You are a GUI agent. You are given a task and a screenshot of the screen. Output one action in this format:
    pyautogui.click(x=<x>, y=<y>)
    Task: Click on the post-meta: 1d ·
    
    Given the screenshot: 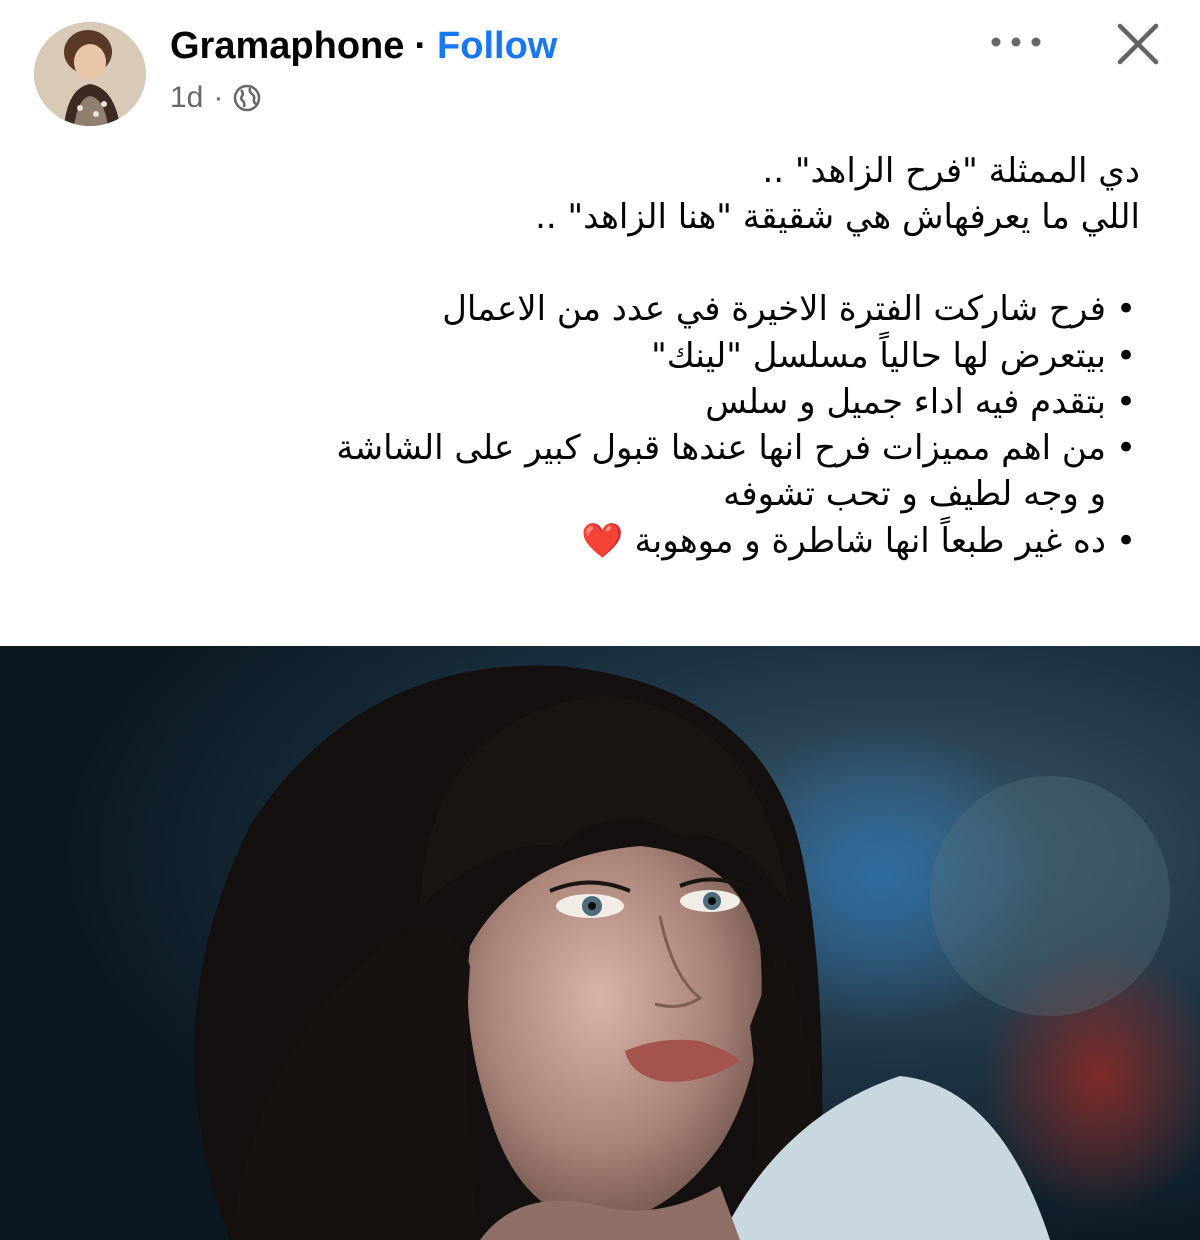 What is the action you would take?
    pyautogui.click(x=215, y=98)
    